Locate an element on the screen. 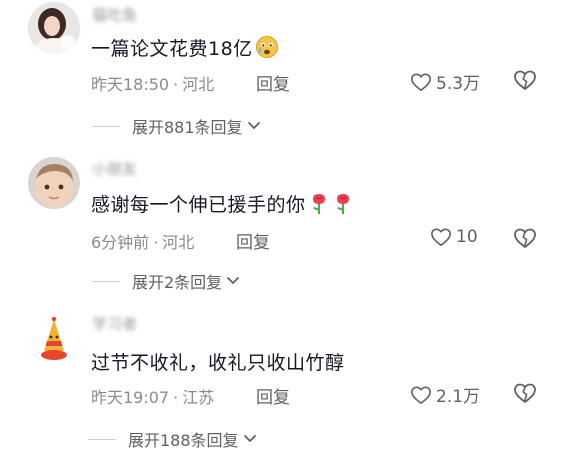  expand-replies-button: 展开188条回复 is located at coordinates (172, 439).